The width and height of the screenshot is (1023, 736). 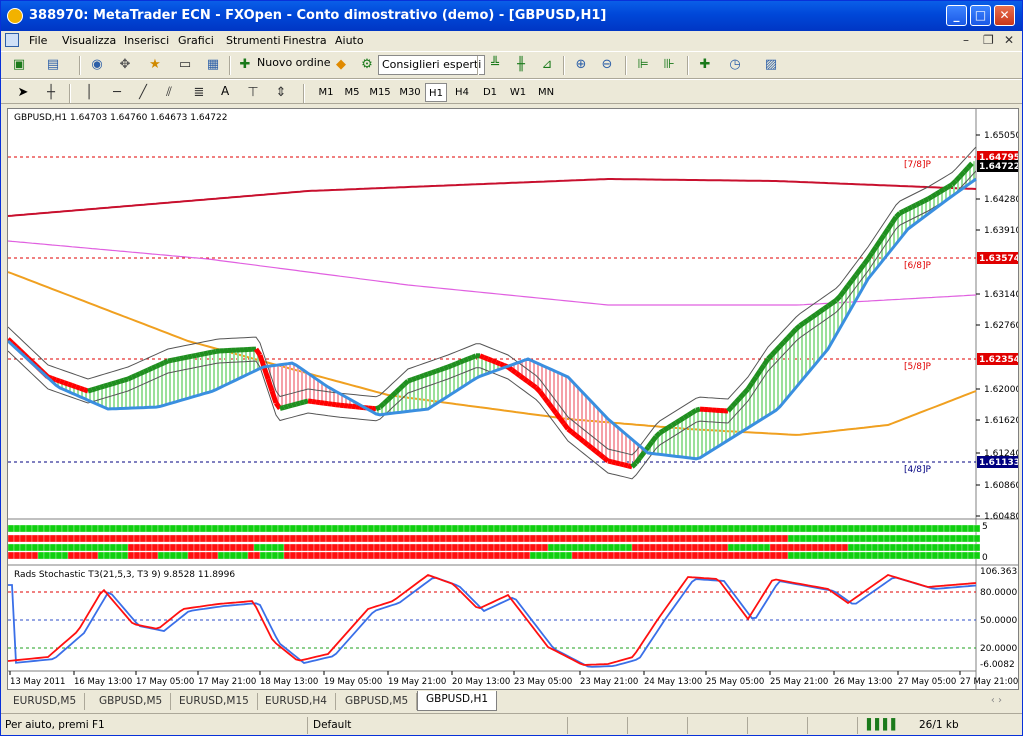 I want to click on menu-view: Visualizza, so click(x=89, y=40).